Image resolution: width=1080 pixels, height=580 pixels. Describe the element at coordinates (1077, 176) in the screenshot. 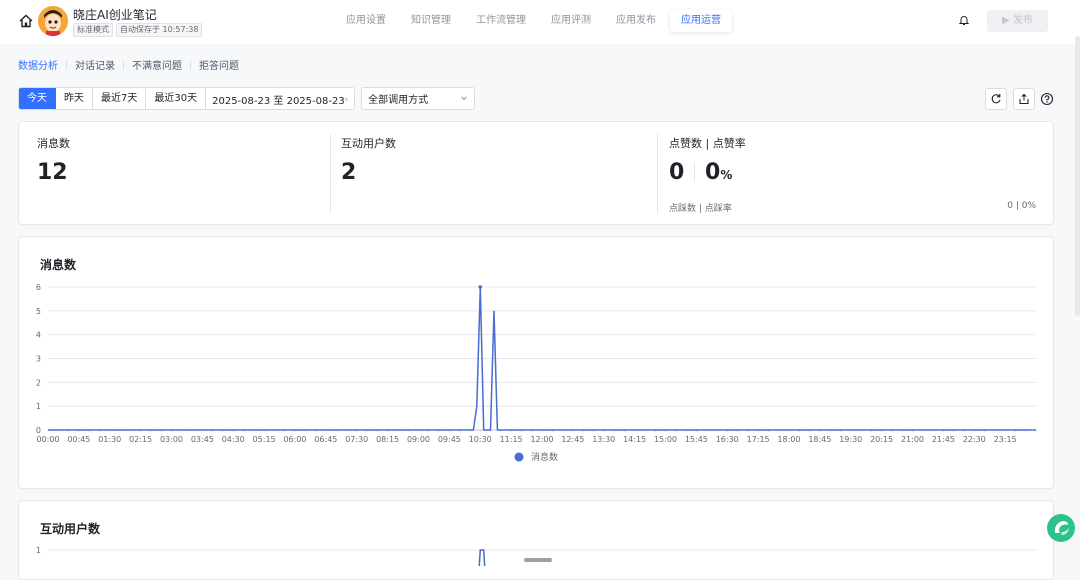

I see `page-scrollbar` at that location.